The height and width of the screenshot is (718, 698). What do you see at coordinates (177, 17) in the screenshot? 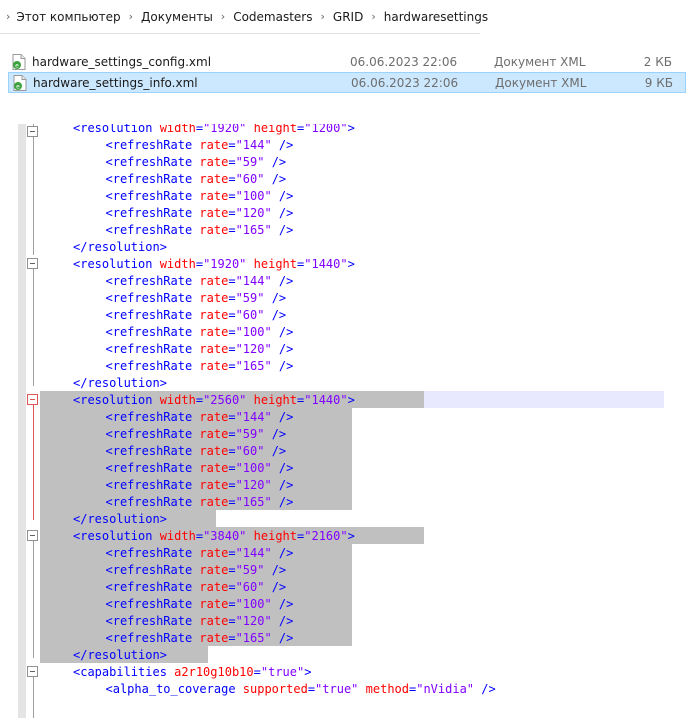
I see `breadcrumb-item-documents: Документы` at bounding box center [177, 17].